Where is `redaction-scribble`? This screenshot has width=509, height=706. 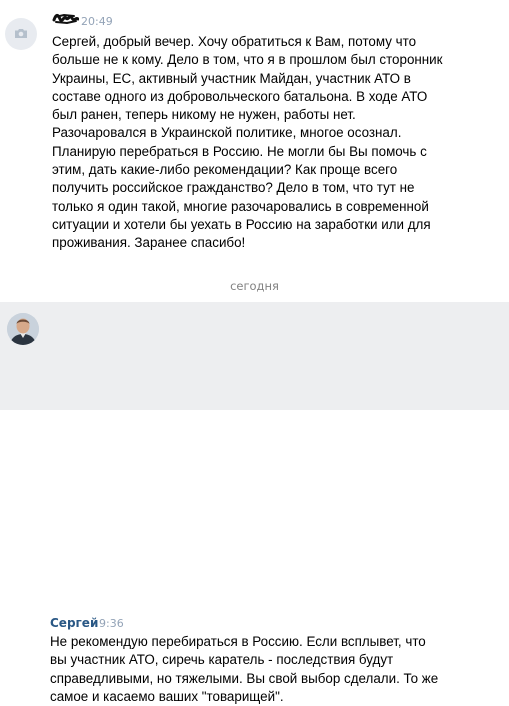 redaction-scribble is located at coordinates (65, 19).